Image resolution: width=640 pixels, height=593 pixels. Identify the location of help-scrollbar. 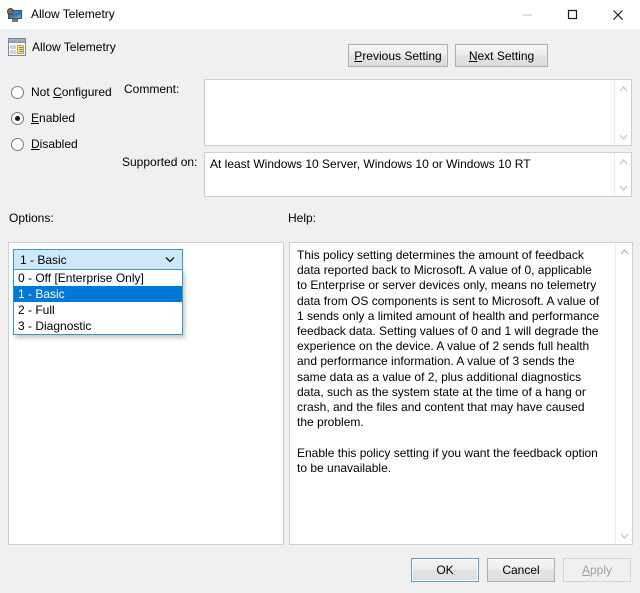
(623, 393).